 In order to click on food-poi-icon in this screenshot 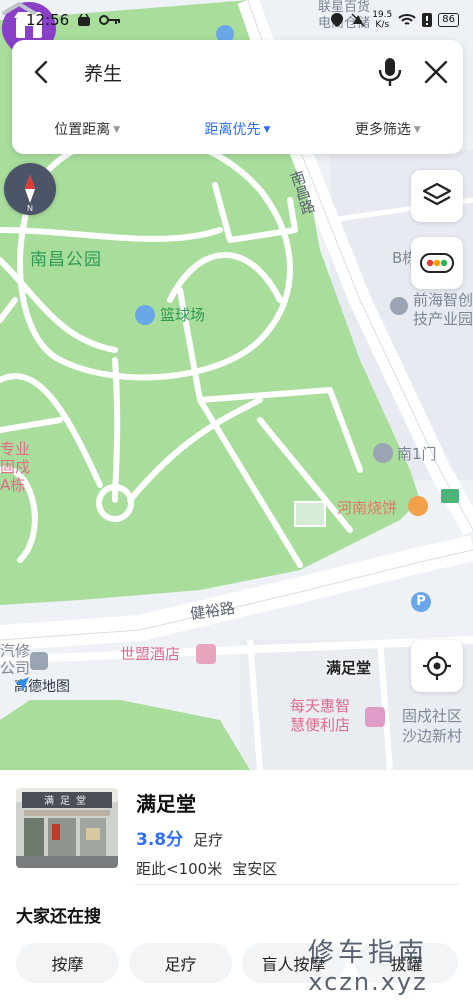, I will do `click(418, 506)`.